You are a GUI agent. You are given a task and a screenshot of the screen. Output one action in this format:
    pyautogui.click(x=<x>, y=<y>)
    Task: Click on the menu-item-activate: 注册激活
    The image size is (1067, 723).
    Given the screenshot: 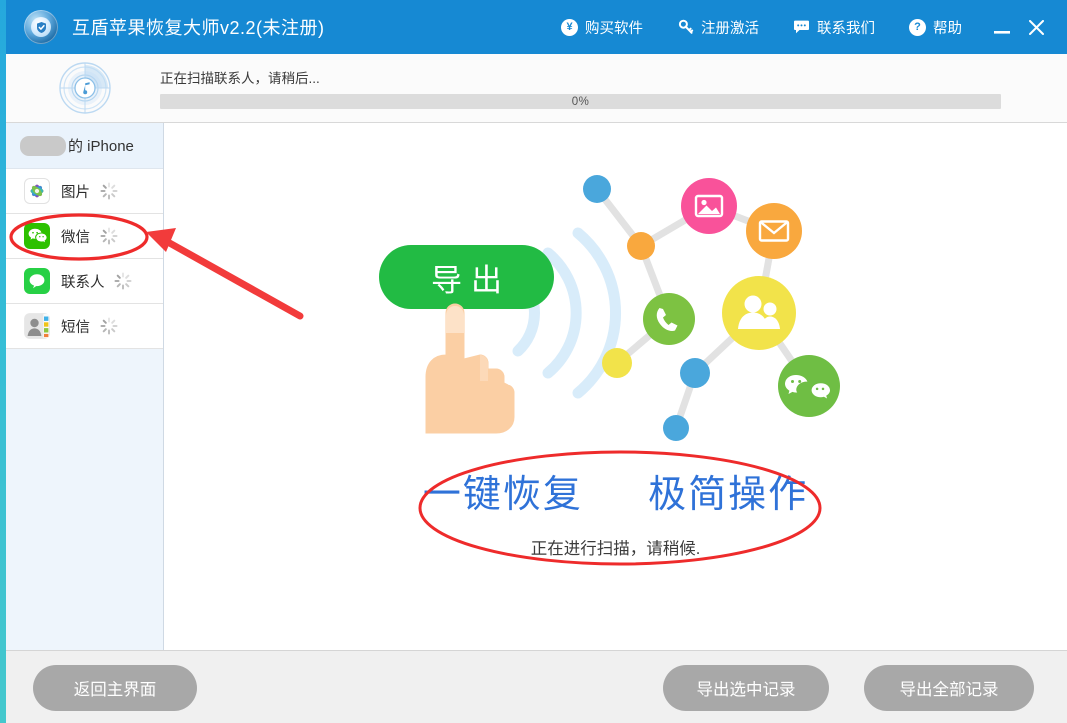 What is the action you would take?
    pyautogui.click(x=718, y=27)
    